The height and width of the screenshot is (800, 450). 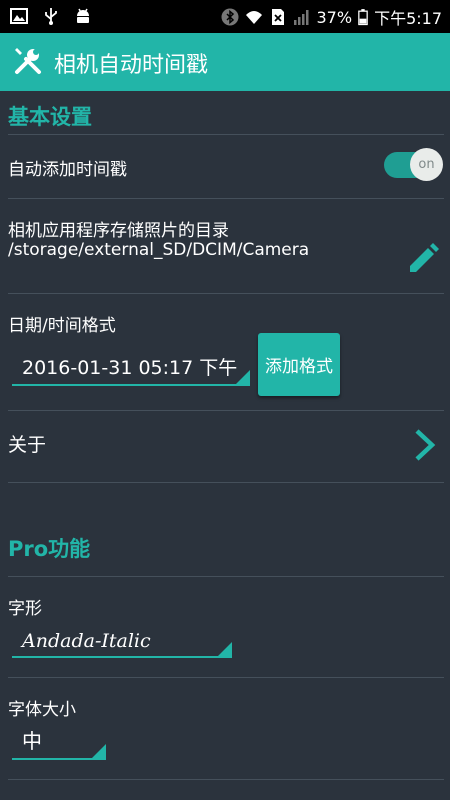 What do you see at coordinates (19, 16) in the screenshot?
I see `gallery-icon` at bounding box center [19, 16].